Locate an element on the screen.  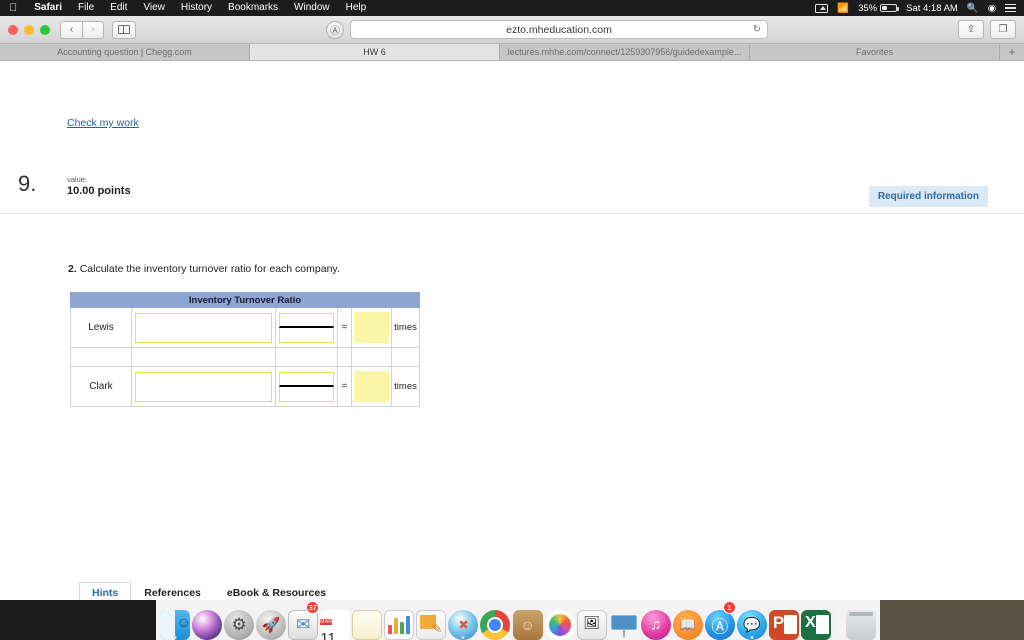
lewis-answer-input is located at coordinates (371, 327).